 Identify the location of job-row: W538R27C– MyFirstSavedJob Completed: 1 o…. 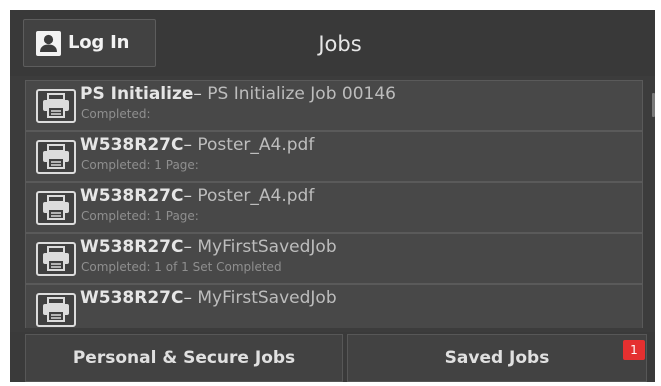
(334, 258).